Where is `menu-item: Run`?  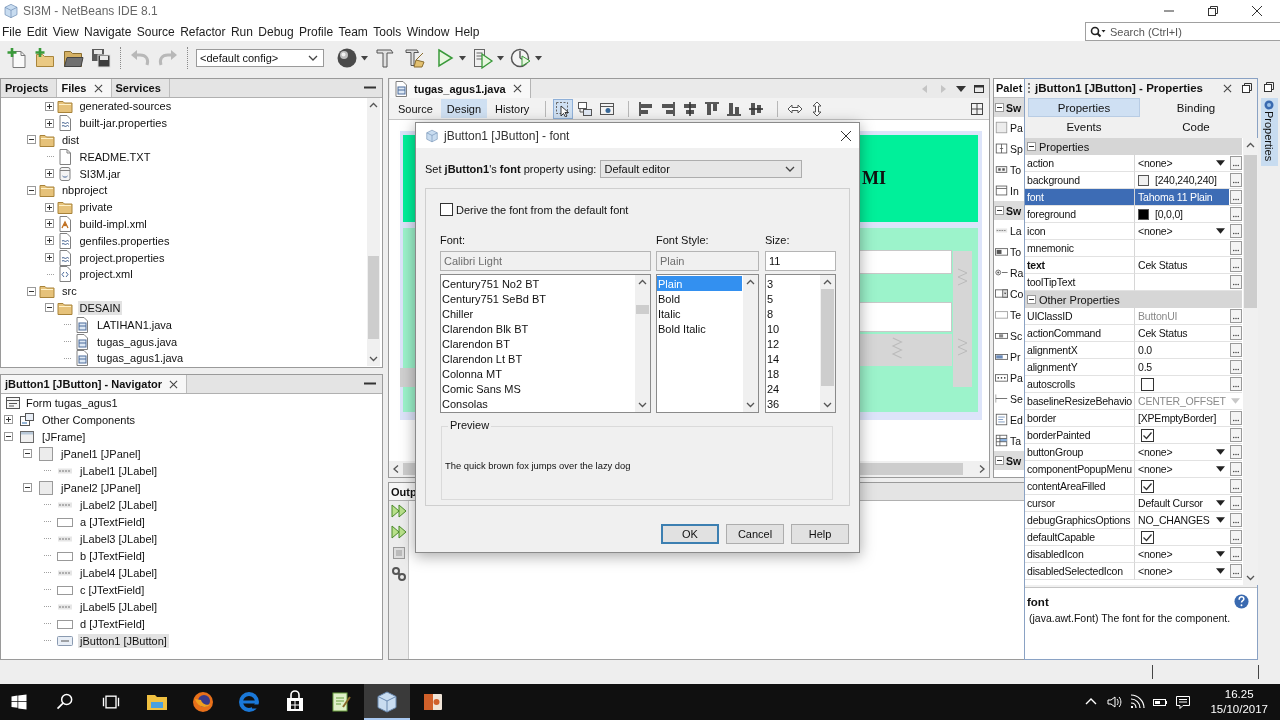
menu-item: Run is located at coordinates (241, 31).